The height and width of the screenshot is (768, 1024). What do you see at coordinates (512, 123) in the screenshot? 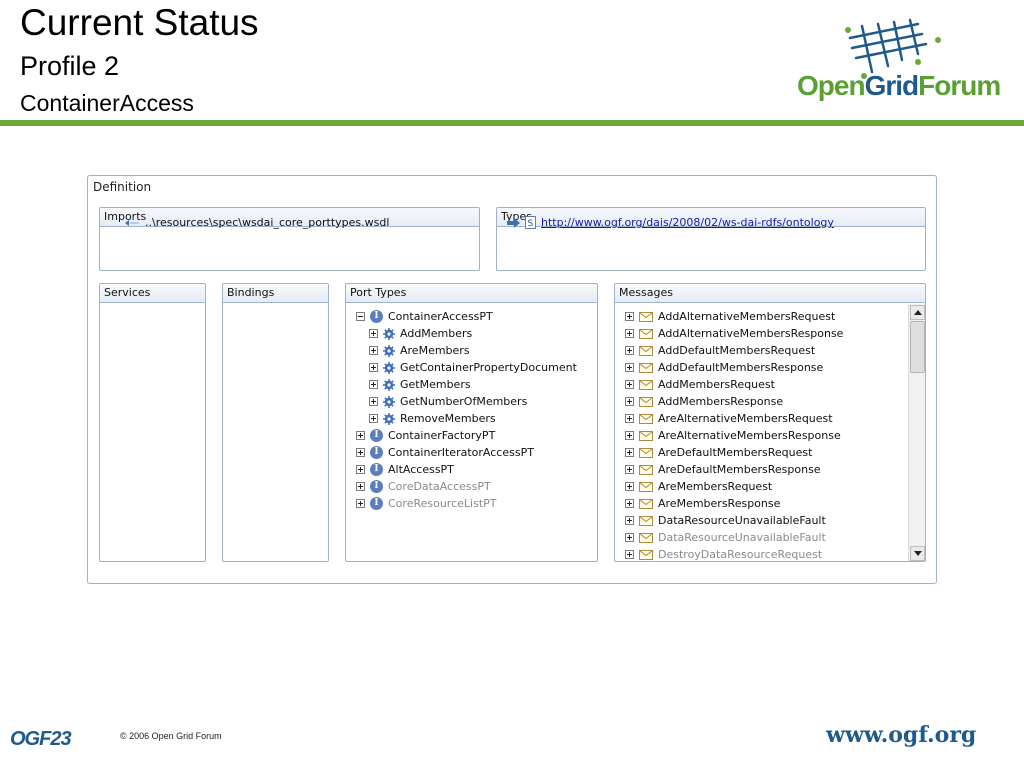
I see `header-divider` at bounding box center [512, 123].